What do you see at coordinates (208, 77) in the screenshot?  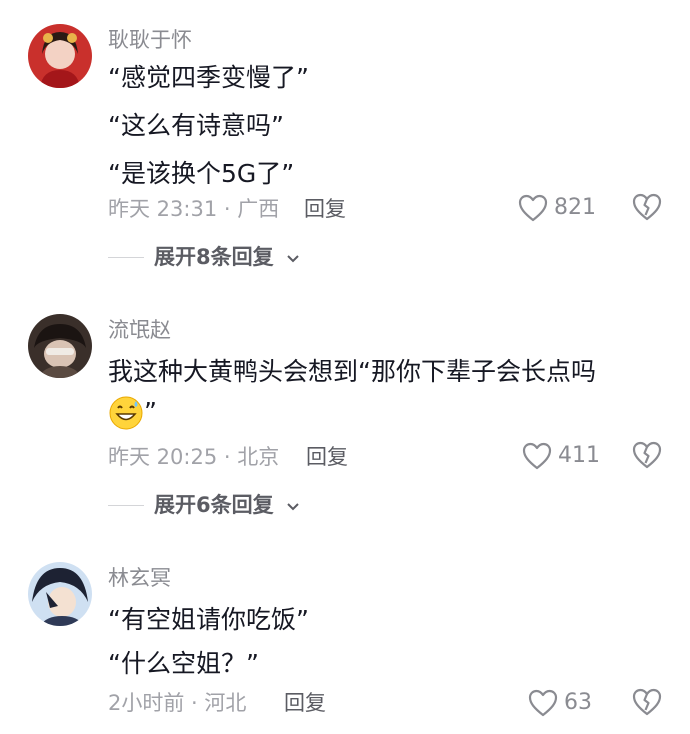 I see `comment-text-line: “感觉四季变慢了”` at bounding box center [208, 77].